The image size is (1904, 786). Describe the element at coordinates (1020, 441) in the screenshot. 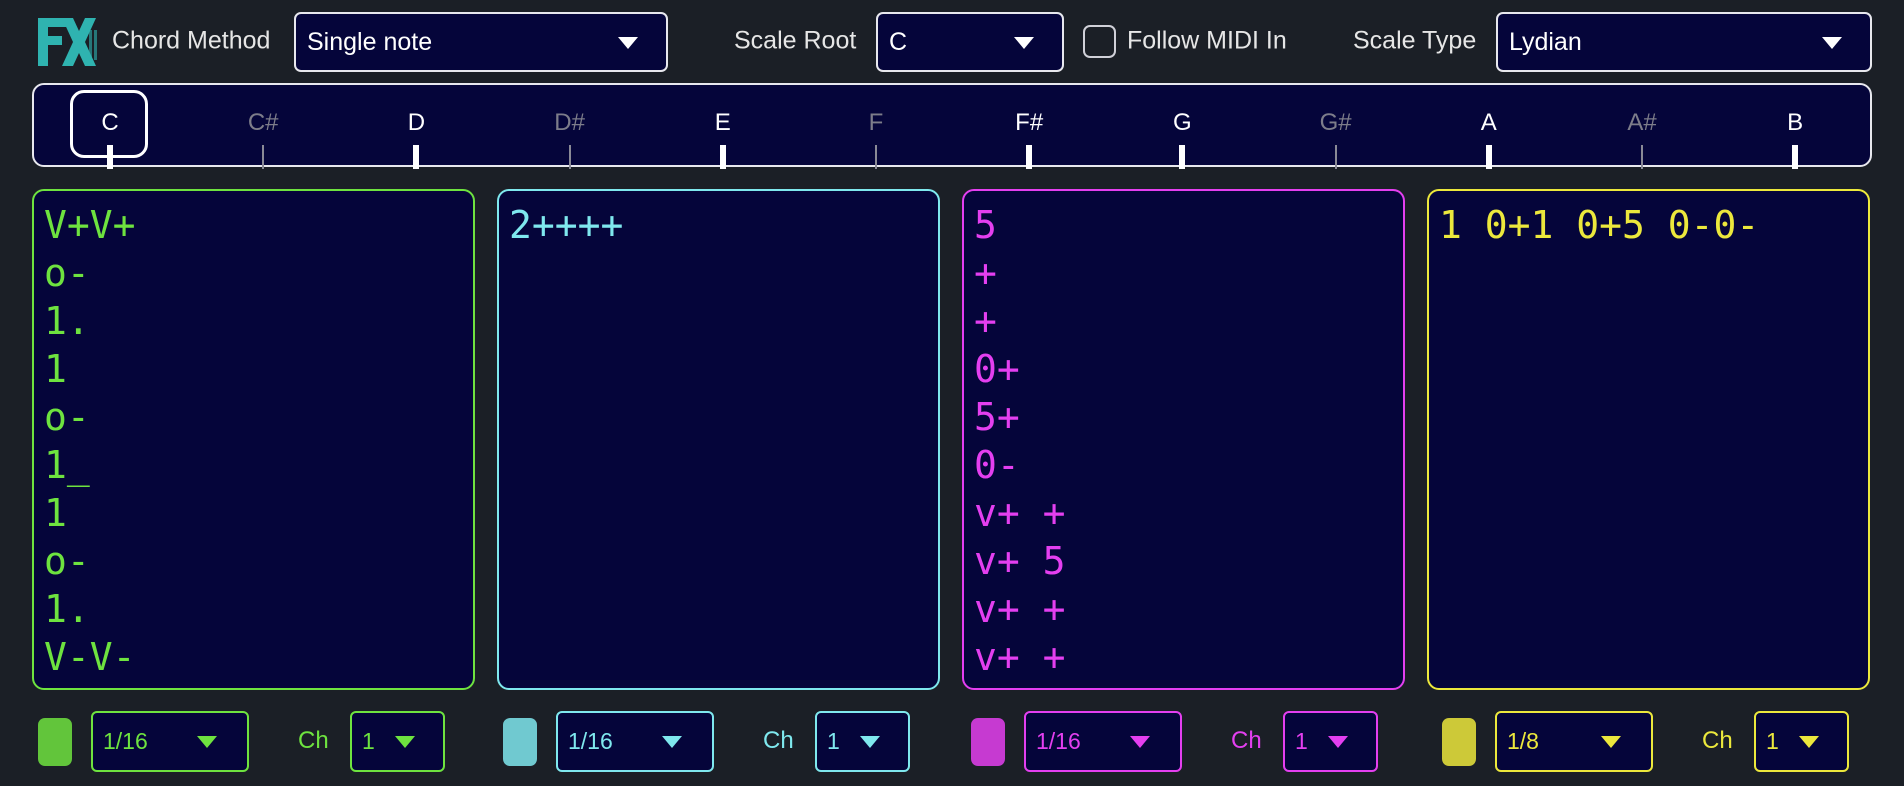

I see `pattern-lines: 5 + +0+ 5+ 0- v+ + v+ 5 v+ + v+ +` at that location.